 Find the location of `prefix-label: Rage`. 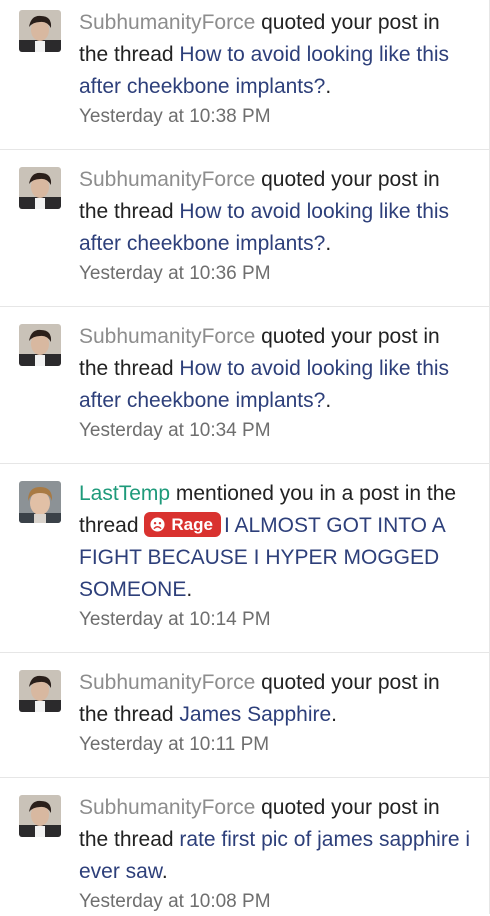

prefix-label: Rage is located at coordinates (192, 524).